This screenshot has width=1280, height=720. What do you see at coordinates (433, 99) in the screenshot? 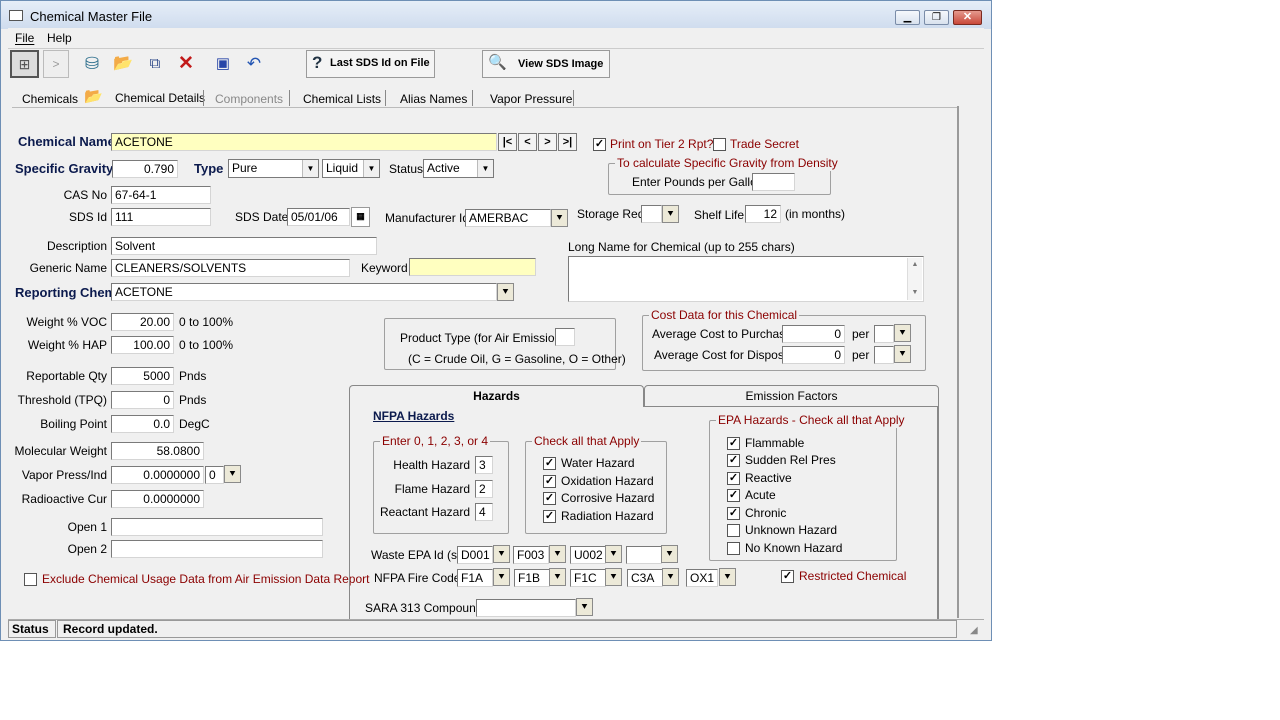
I see `tab-alias-names: Alias Names` at bounding box center [433, 99].